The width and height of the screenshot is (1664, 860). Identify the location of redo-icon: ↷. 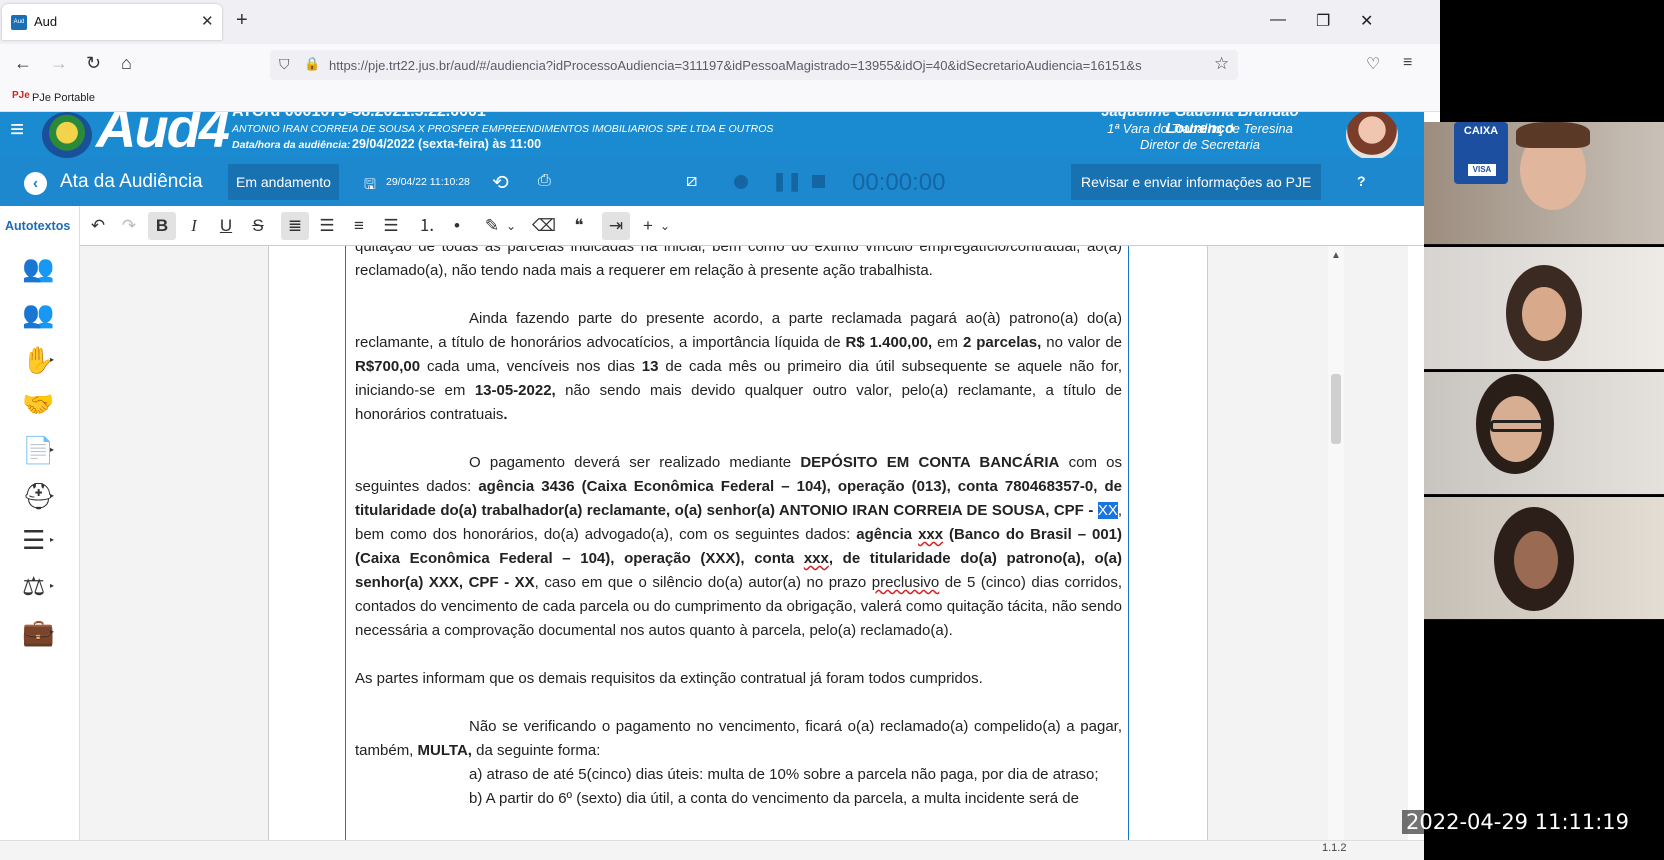
(129, 226).